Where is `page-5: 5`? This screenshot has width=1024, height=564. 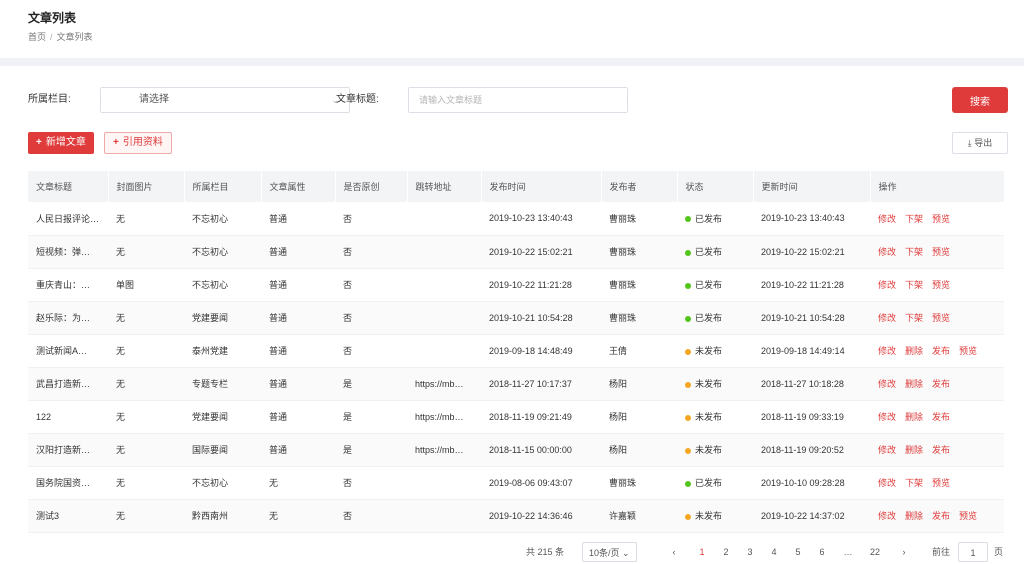
page-5: 5 is located at coordinates (798, 552).